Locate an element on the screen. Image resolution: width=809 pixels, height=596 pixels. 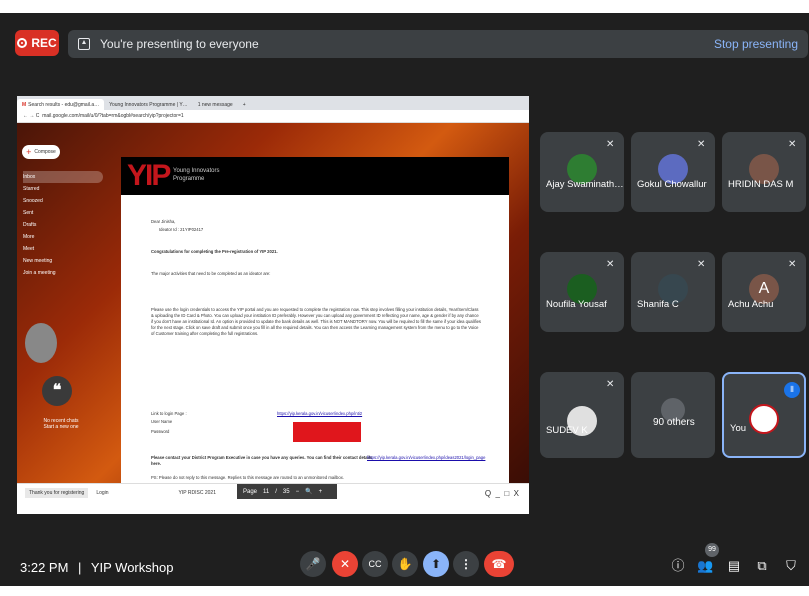
presenting-message: You're presenting to everyone is located at coordinates (179, 44).